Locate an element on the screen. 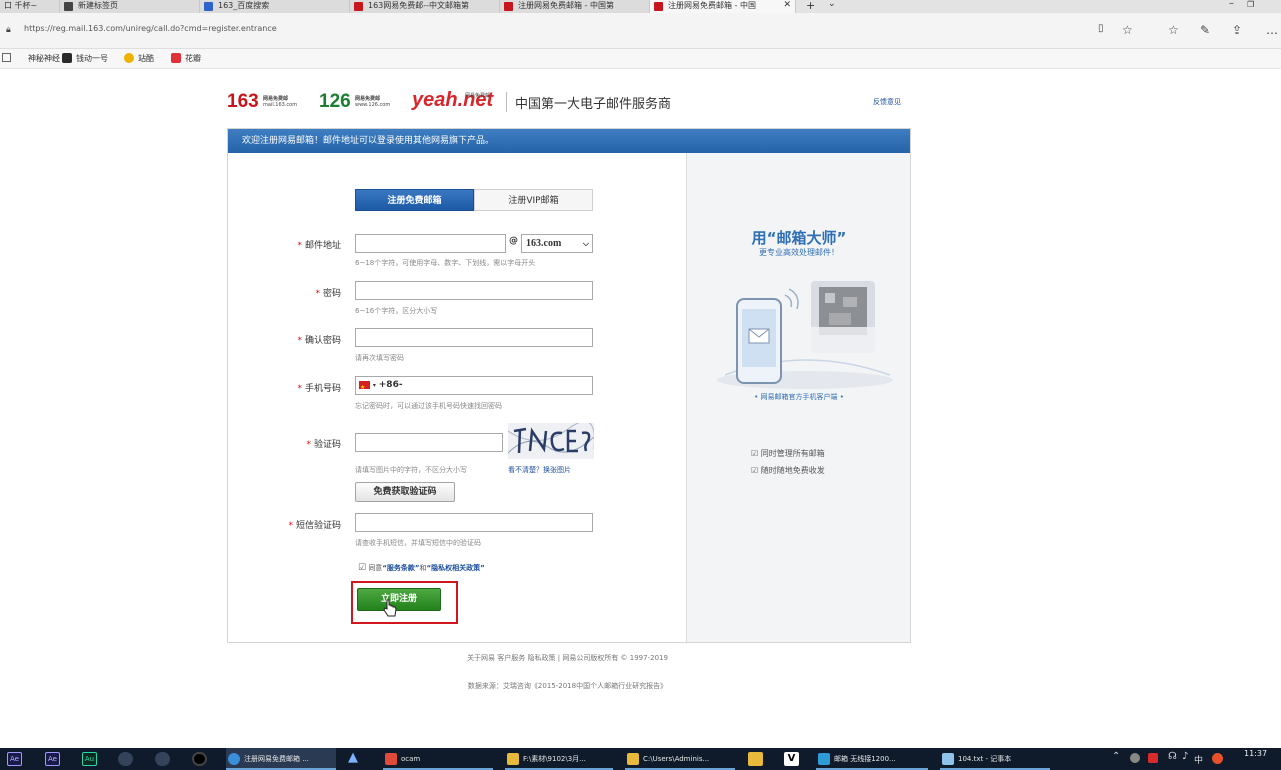  logo-163-sub: 网易免费邮 mail.163.com is located at coordinates (280, 102).